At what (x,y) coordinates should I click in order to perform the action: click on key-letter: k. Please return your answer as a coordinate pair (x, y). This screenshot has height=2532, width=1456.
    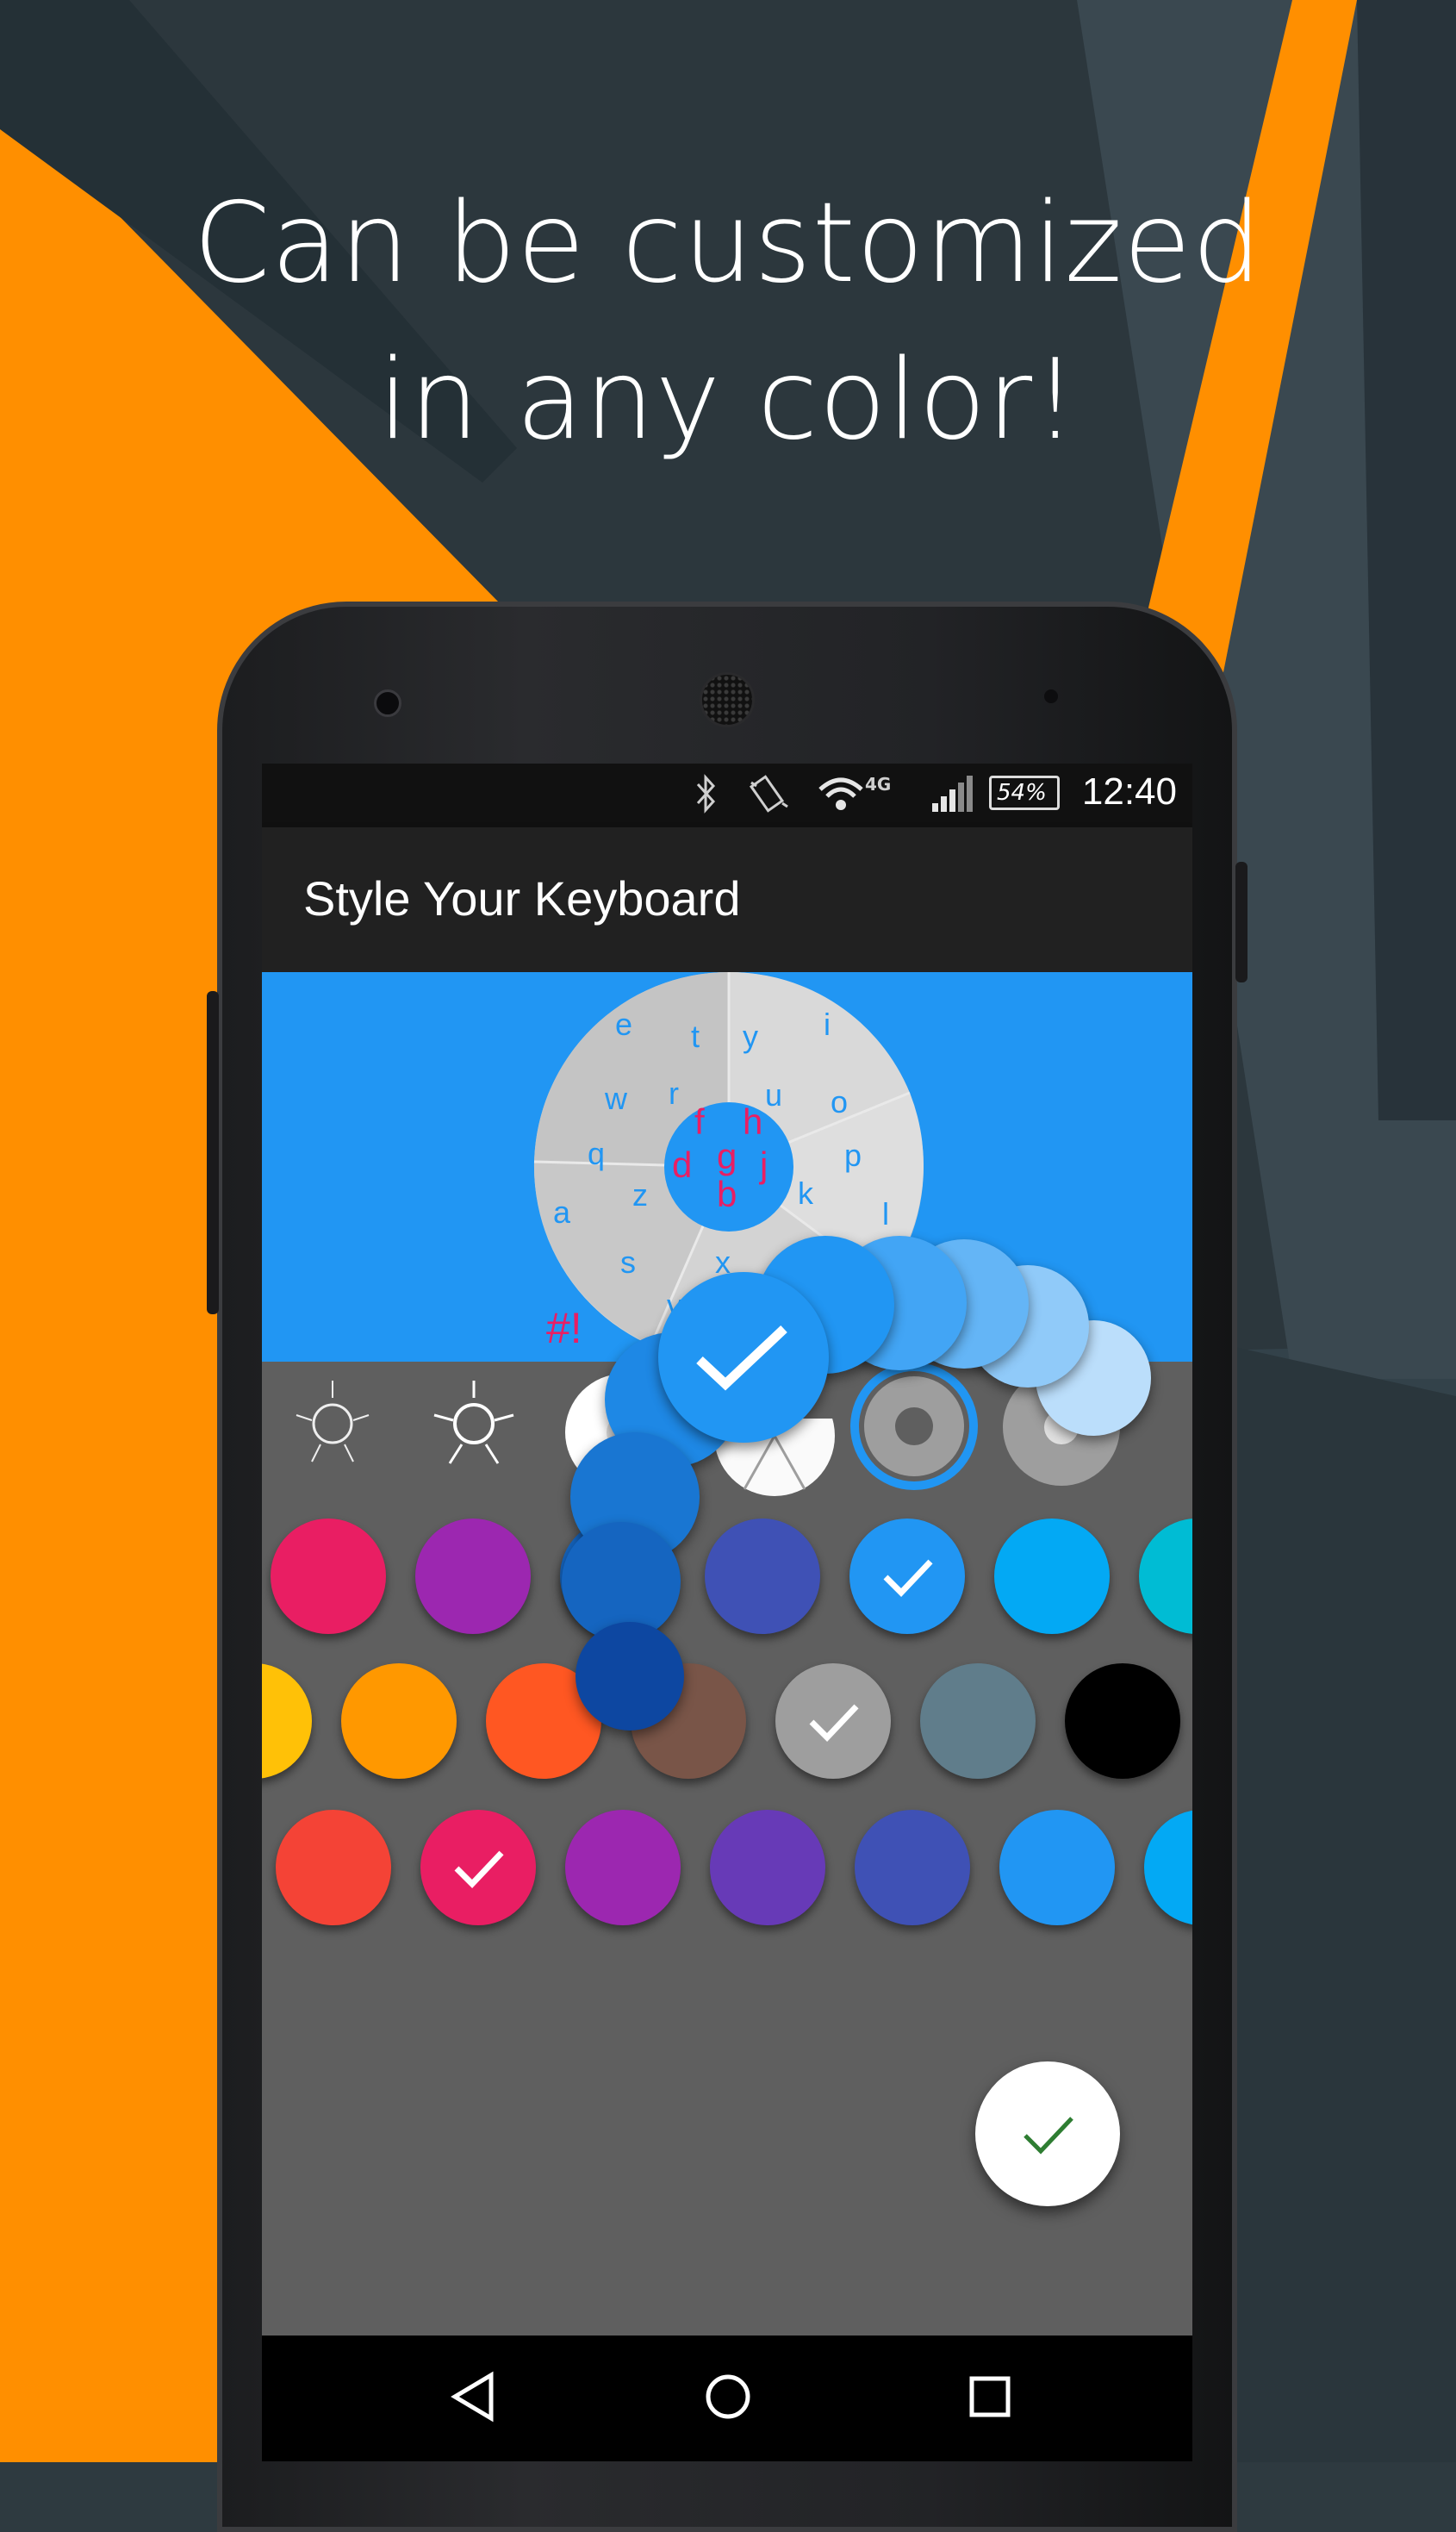
    Looking at the image, I should click on (806, 1194).